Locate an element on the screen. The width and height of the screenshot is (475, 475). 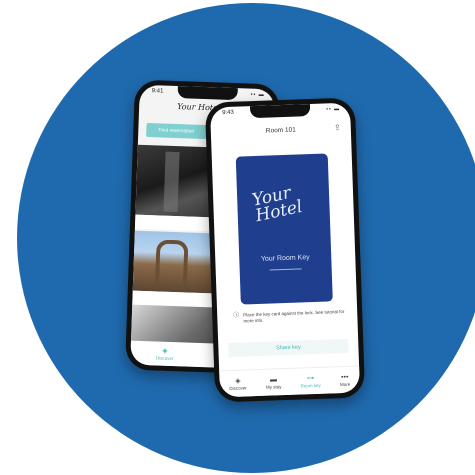
tab-bar: ◈ Discover ▬ My stay ⊶ Room key ••• More is located at coordinates (290, 381).